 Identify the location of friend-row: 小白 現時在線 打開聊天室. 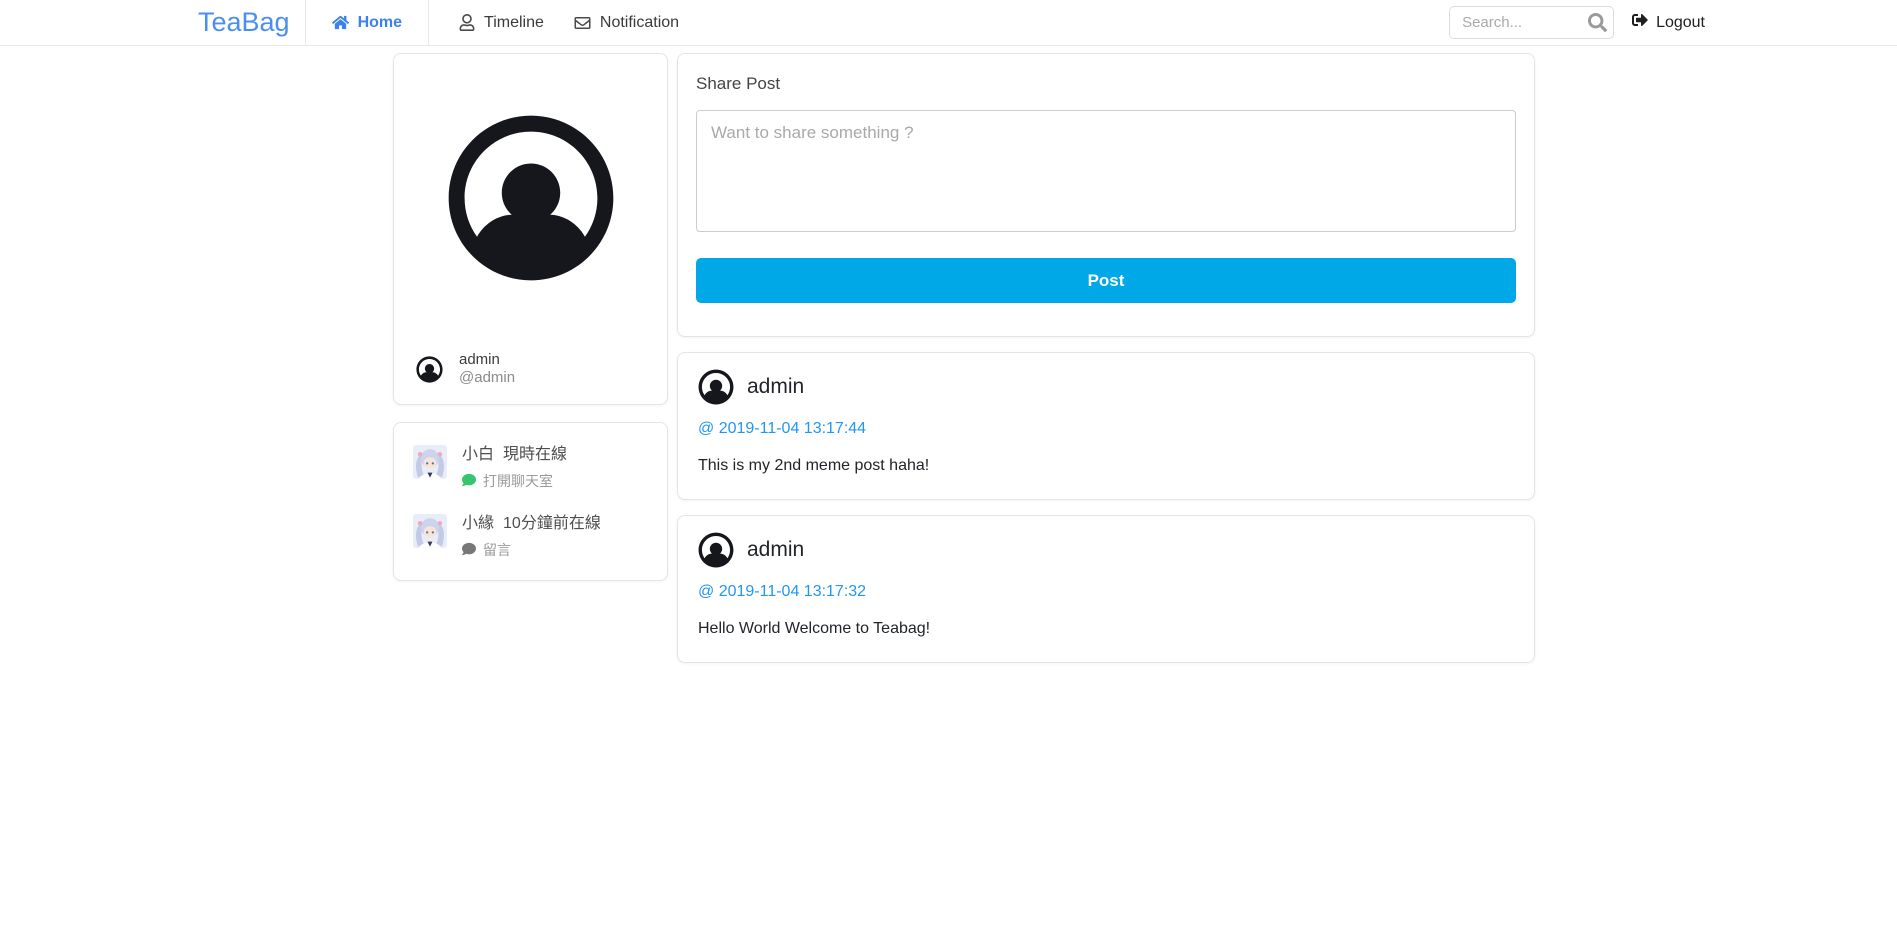
(530, 468).